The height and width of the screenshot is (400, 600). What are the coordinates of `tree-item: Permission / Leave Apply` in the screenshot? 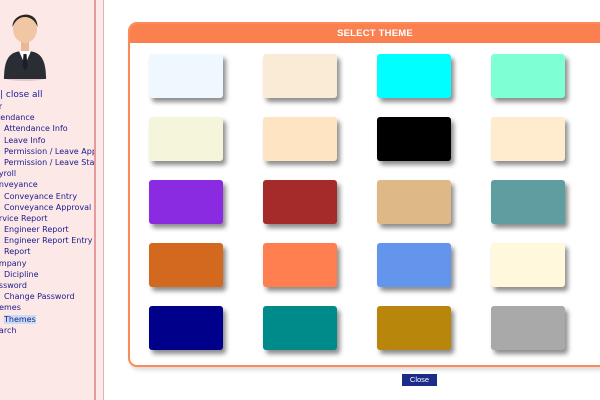 It's located at (49, 151).